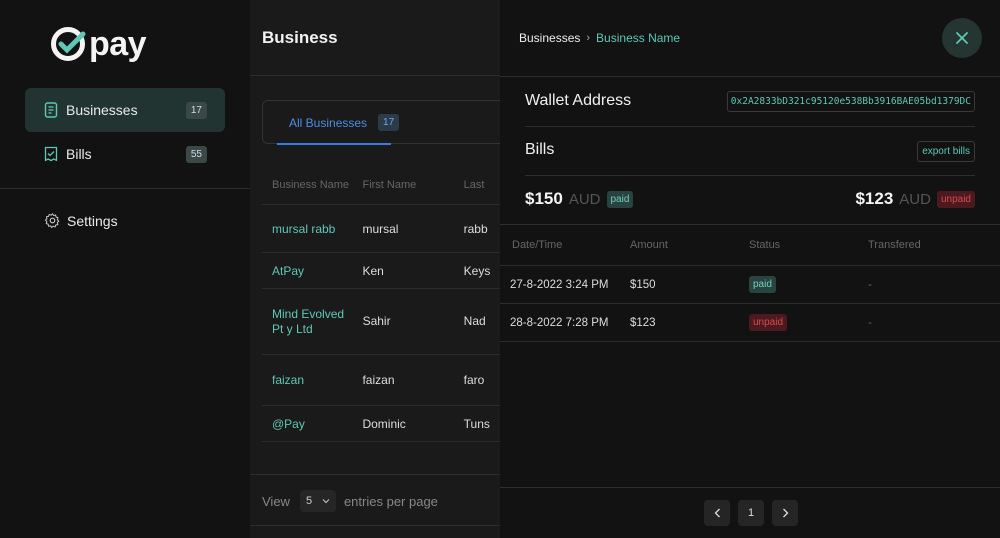  Describe the element at coordinates (68, 44) in the screenshot. I see `at-logo-icon` at that location.